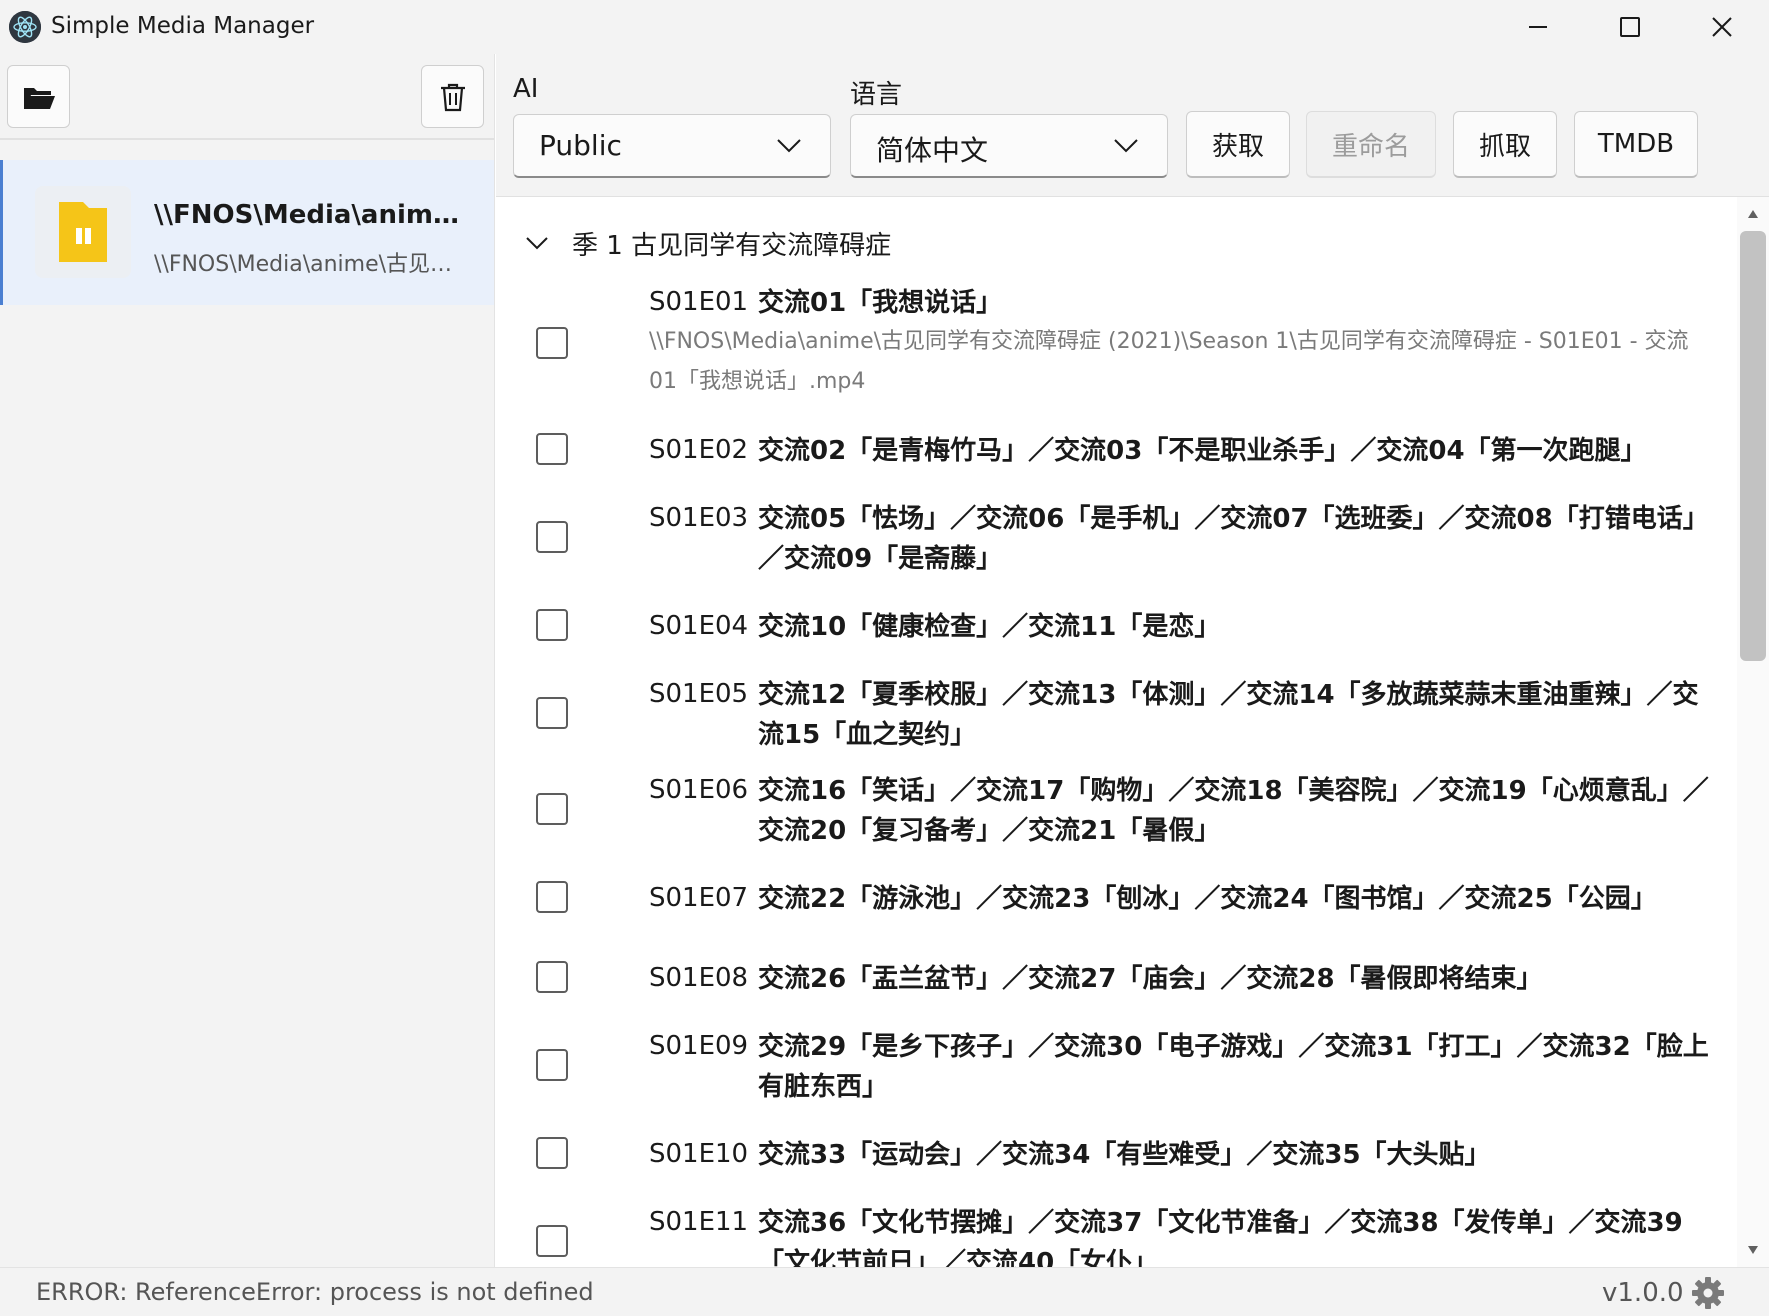 This screenshot has height=1316, width=1769. I want to click on scrollbar, so click(1753, 732).